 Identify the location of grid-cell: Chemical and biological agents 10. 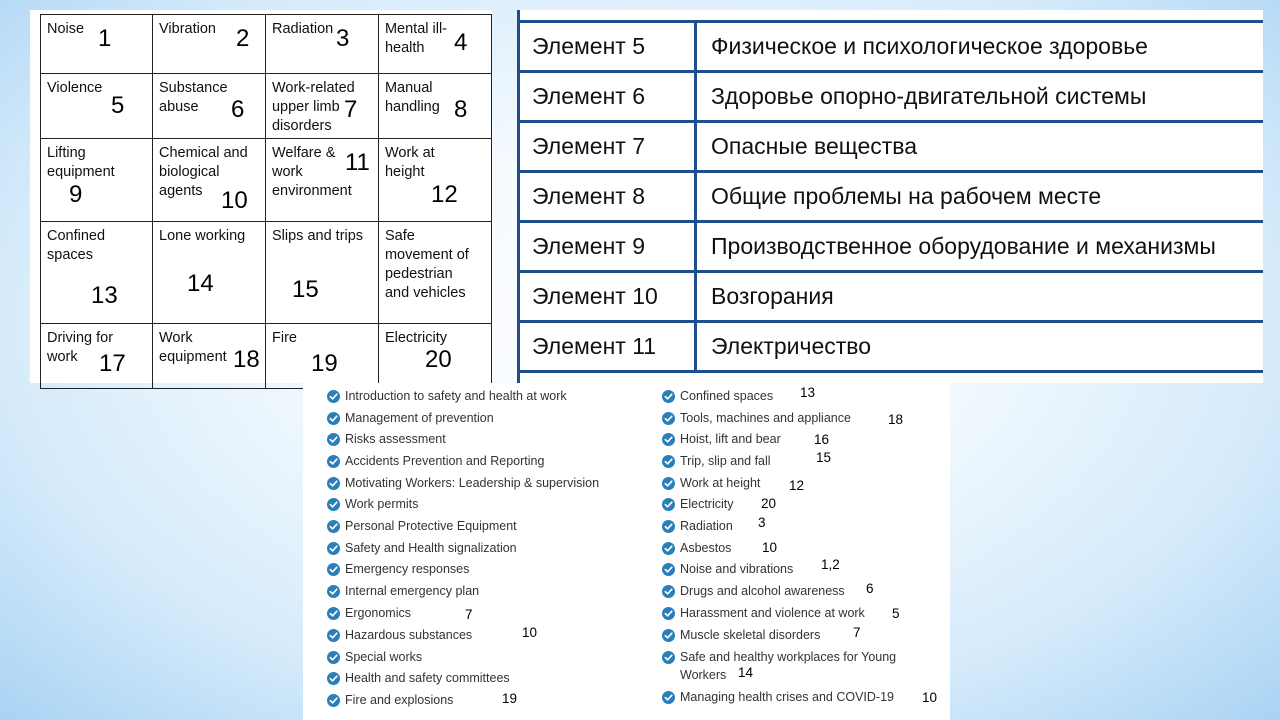
(209, 180).